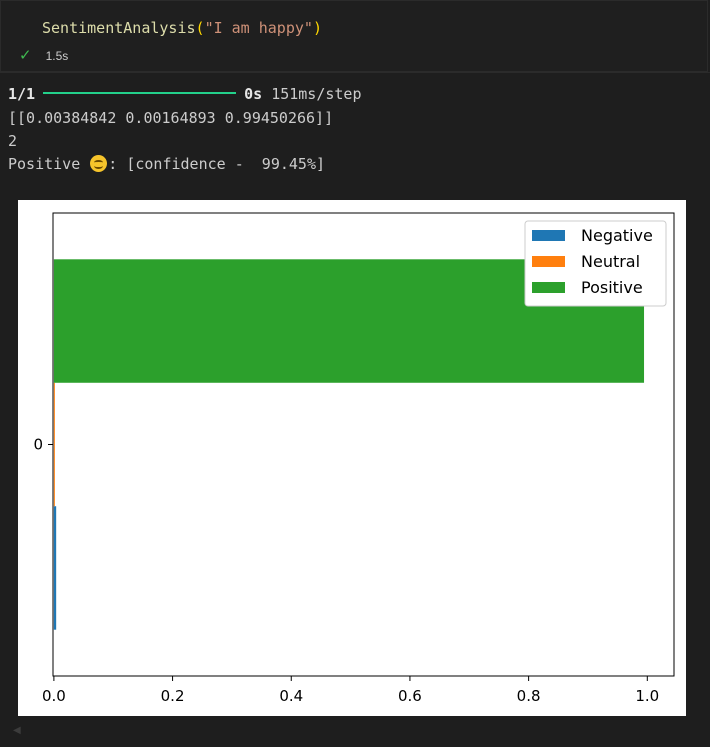  I want to click on code-cell-input: SentimentAnalysis("I am happy") ✓ 1.5s, so click(354, 36).